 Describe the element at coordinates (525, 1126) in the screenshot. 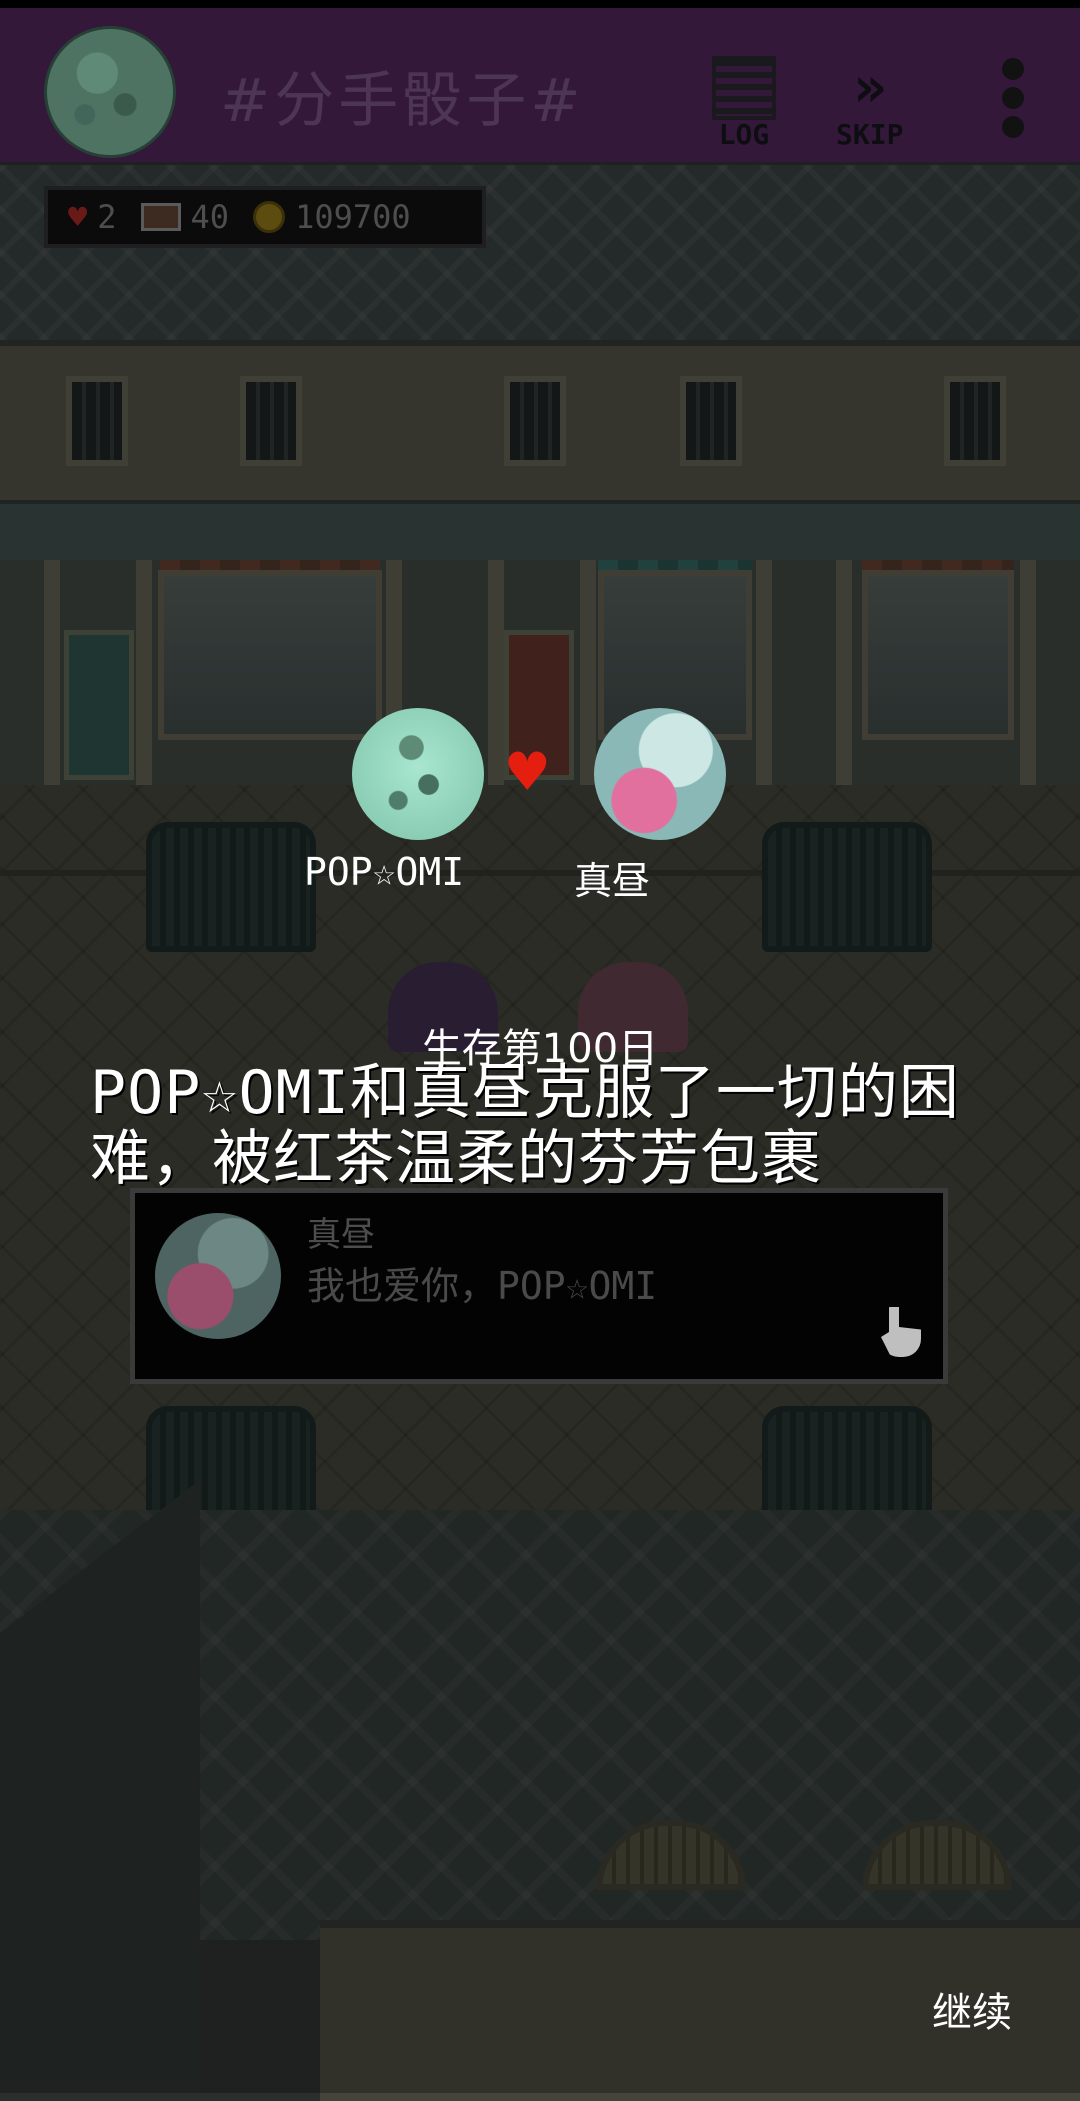

I see `story-text: POP☆OMI和真昼克服了一切的困难，被红茶温柔的芬芳包裹` at that location.